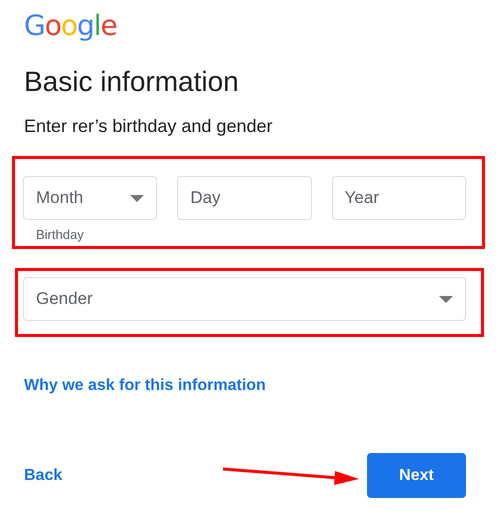  What do you see at coordinates (244, 299) in the screenshot?
I see `dropdown-field: Gender` at bounding box center [244, 299].